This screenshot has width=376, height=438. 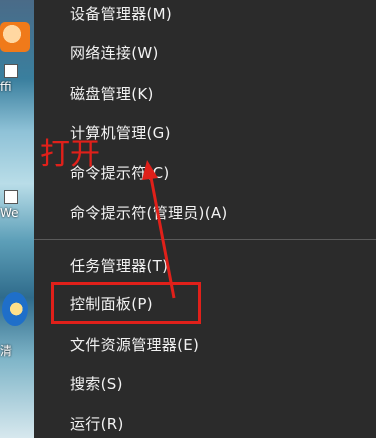 What do you see at coordinates (162, 235) in the screenshot?
I see `arrow-line` at bounding box center [162, 235].